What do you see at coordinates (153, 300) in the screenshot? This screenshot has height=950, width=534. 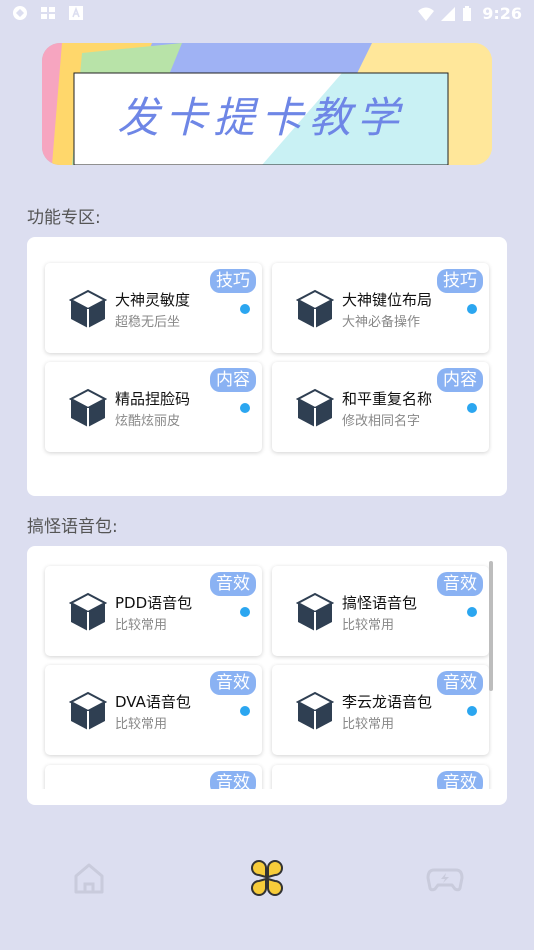 I see `card-title: 大神灵敏度` at bounding box center [153, 300].